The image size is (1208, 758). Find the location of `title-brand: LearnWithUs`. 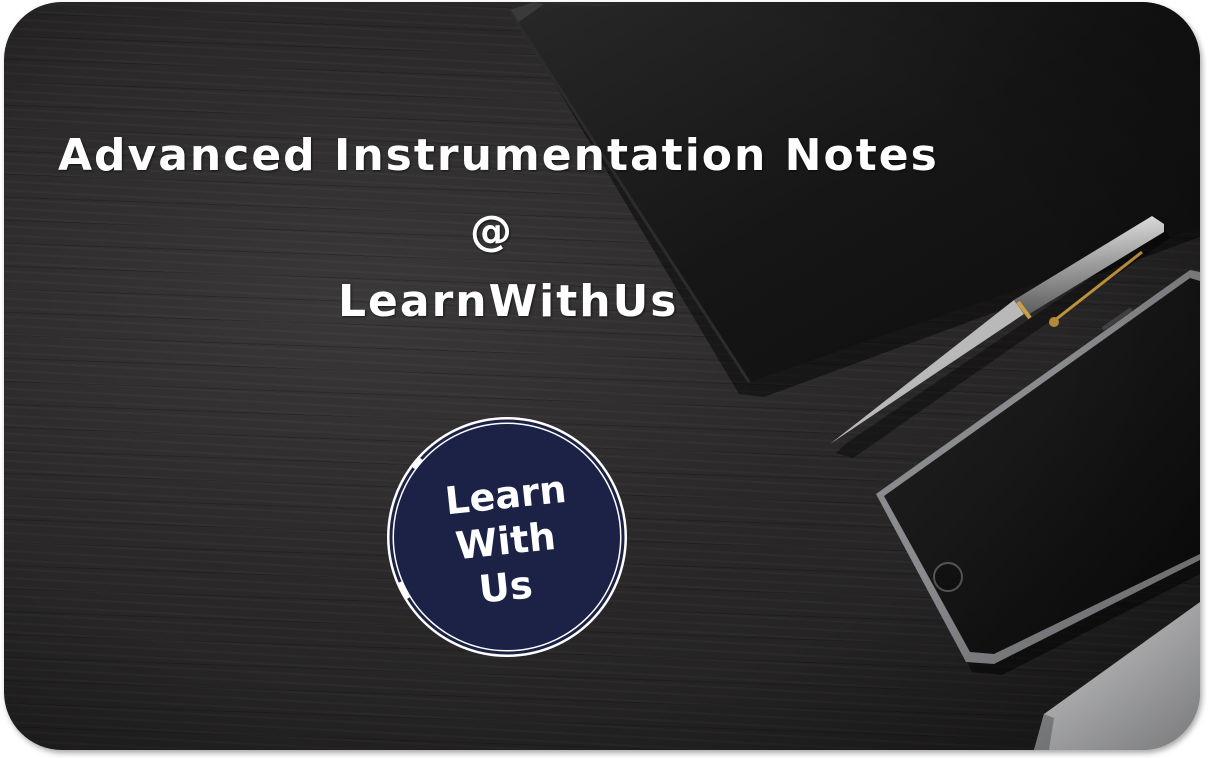

title-brand: LearnWithUs is located at coordinates (508, 301).